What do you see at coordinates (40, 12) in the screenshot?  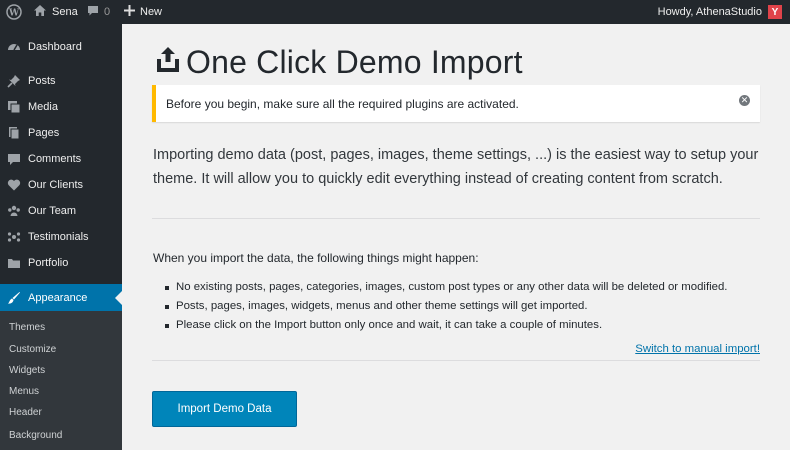 I see `home-icon` at bounding box center [40, 12].